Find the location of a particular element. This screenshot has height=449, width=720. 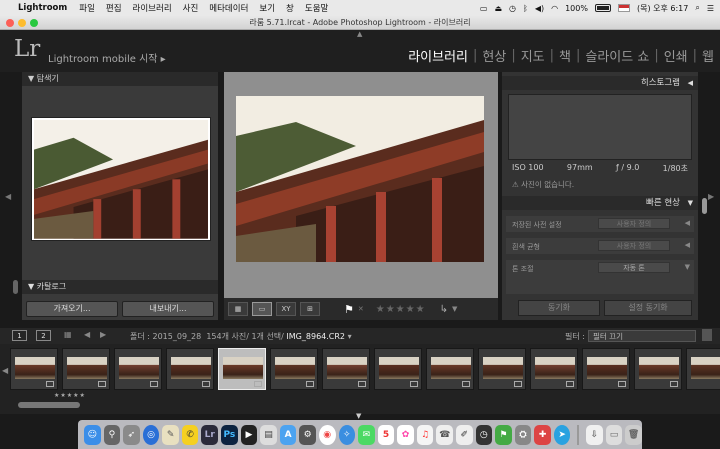

catalog-header: ▼ 카탈로그 is located at coordinates (120, 287).